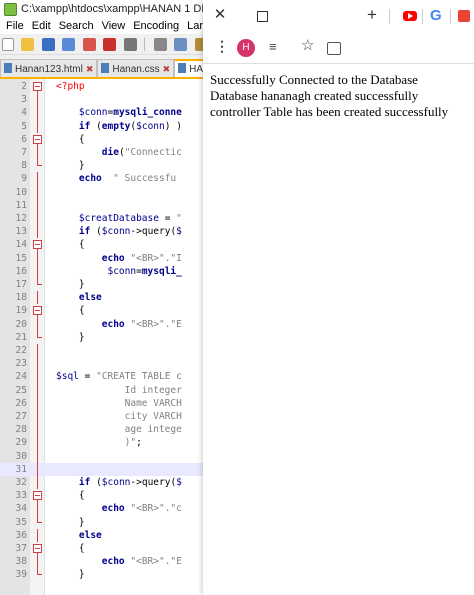  Describe the element at coordinates (101, 549) in the screenshot. I see `code-line: 37 {` at that location.